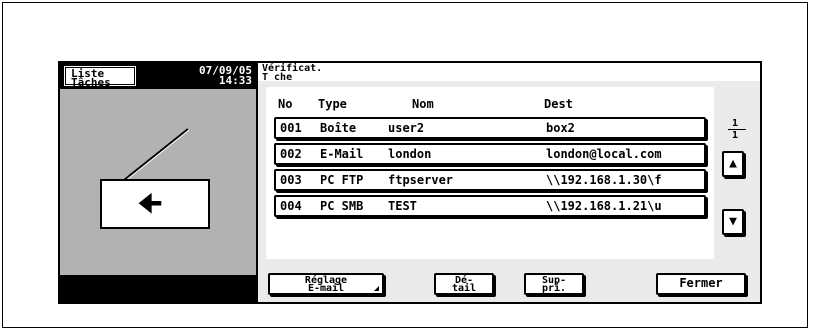 Image resolution: width=813 pixels, height=332 pixels. Describe the element at coordinates (285, 104) in the screenshot. I see `column-header-no: No` at that location.